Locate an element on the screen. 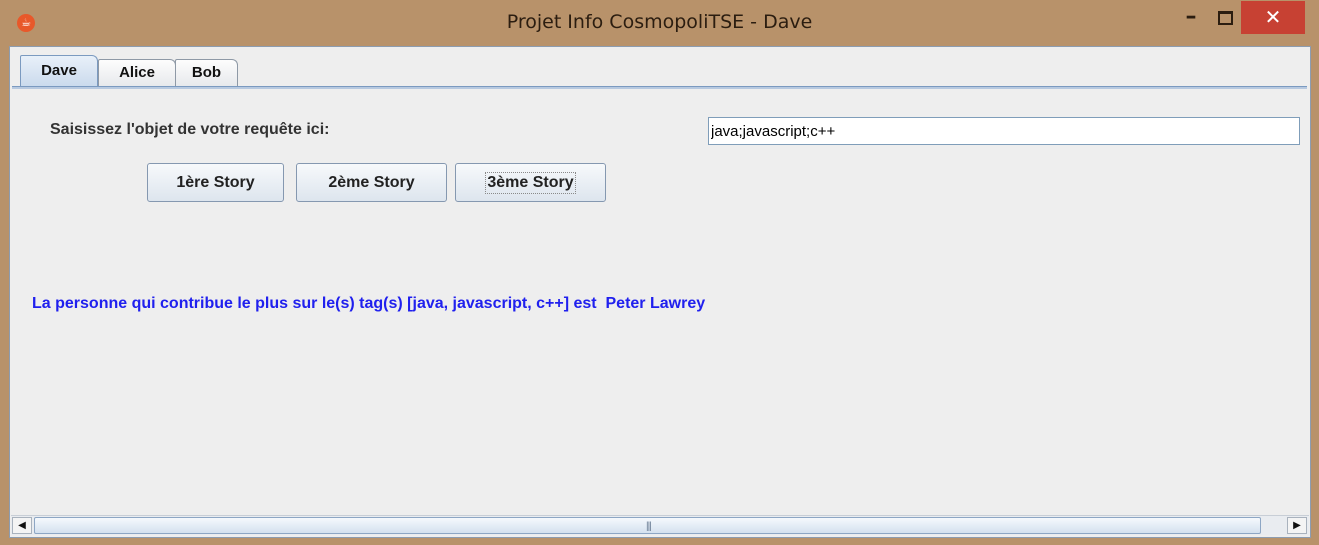  minimize-icon: – is located at coordinates (1191, 16).